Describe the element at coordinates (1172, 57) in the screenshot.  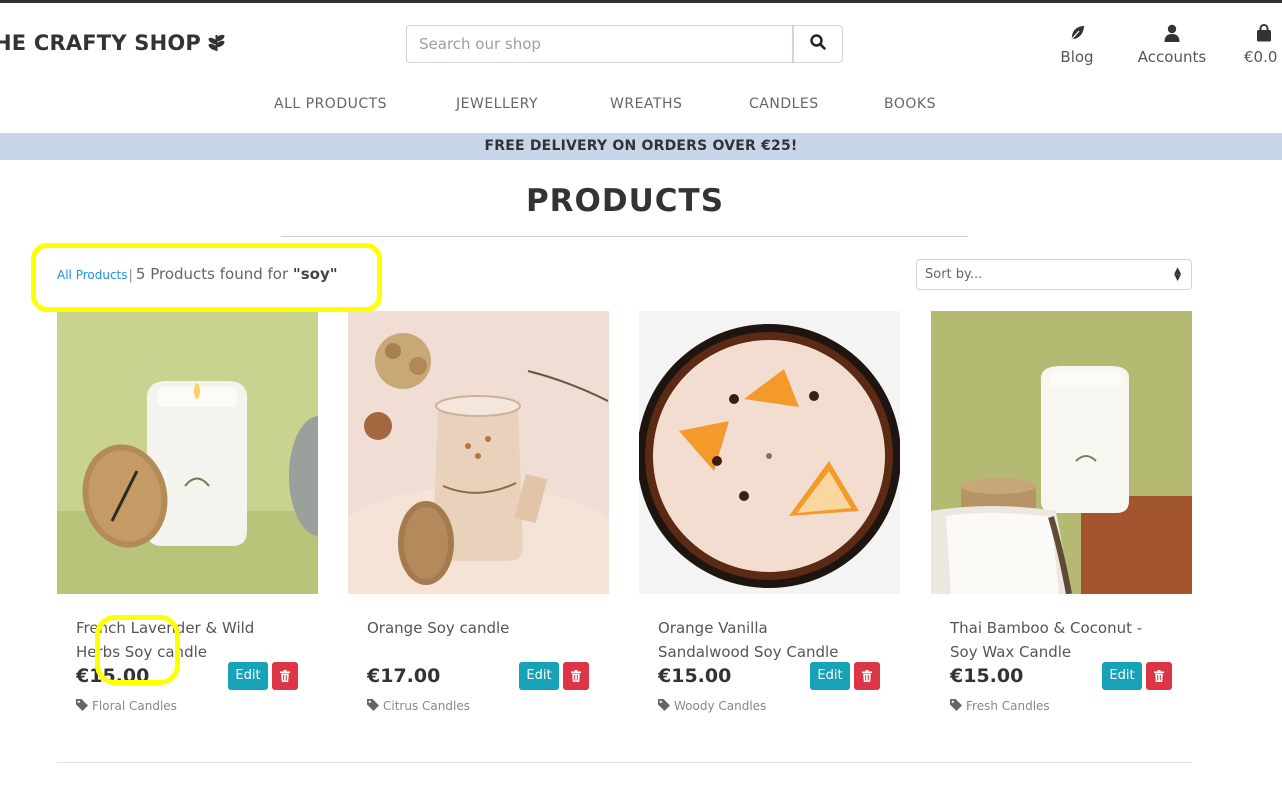
I see `accounts-label: Accounts` at that location.